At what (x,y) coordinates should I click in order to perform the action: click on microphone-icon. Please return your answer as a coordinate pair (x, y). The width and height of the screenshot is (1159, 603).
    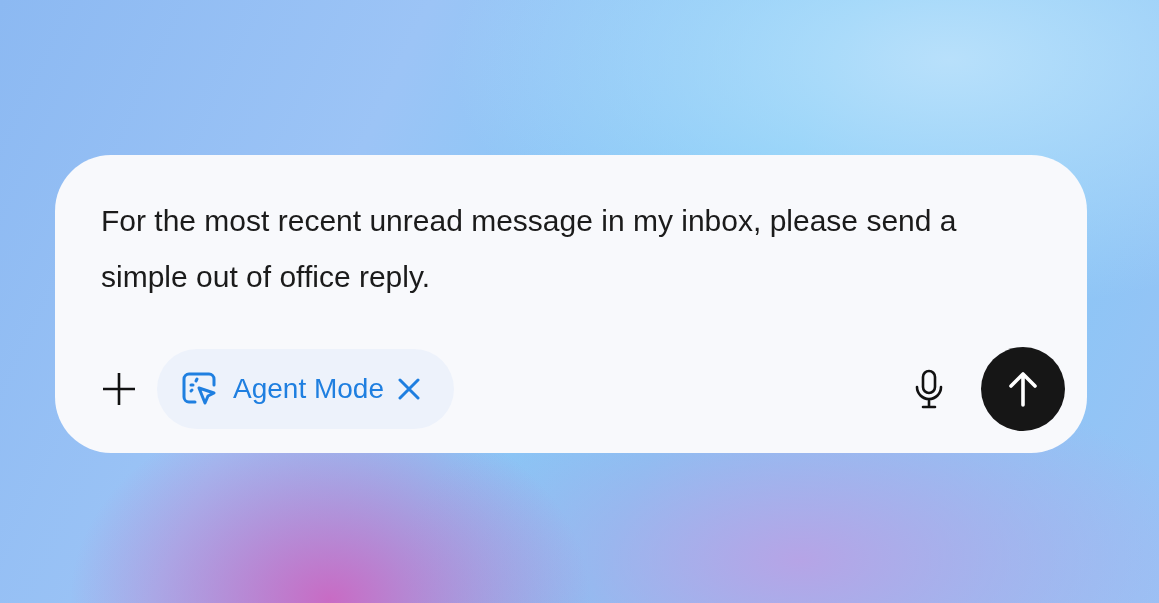
    Looking at the image, I should click on (929, 389).